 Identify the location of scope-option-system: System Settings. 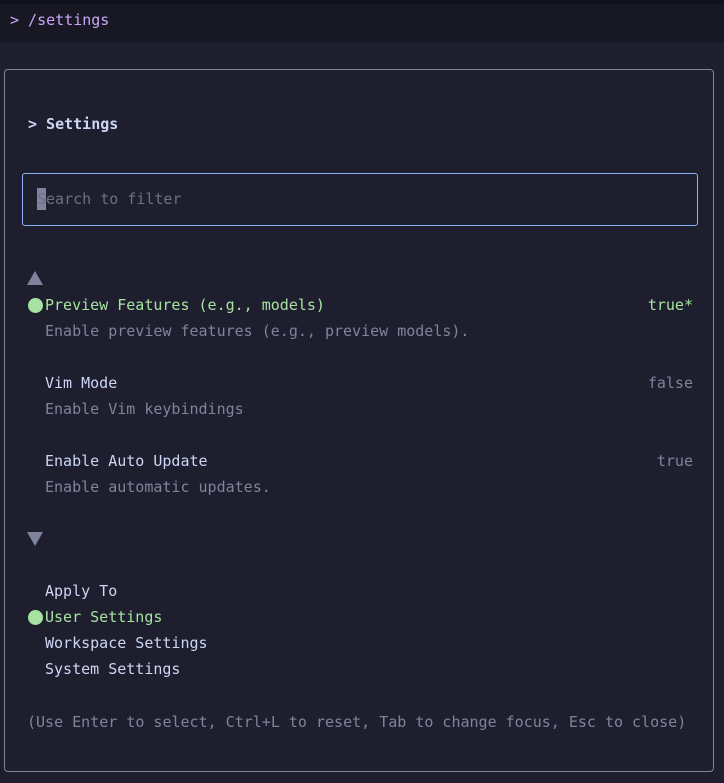
(112, 669).